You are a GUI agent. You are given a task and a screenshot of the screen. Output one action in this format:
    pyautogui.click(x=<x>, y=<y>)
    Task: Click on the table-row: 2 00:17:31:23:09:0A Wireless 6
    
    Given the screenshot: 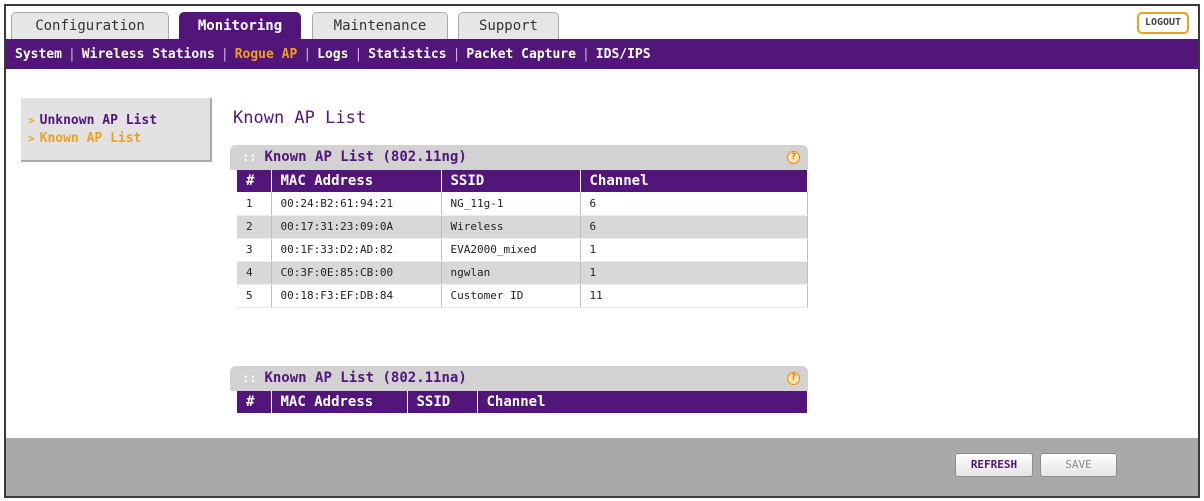 What is the action you would take?
    pyautogui.click(x=522, y=227)
    